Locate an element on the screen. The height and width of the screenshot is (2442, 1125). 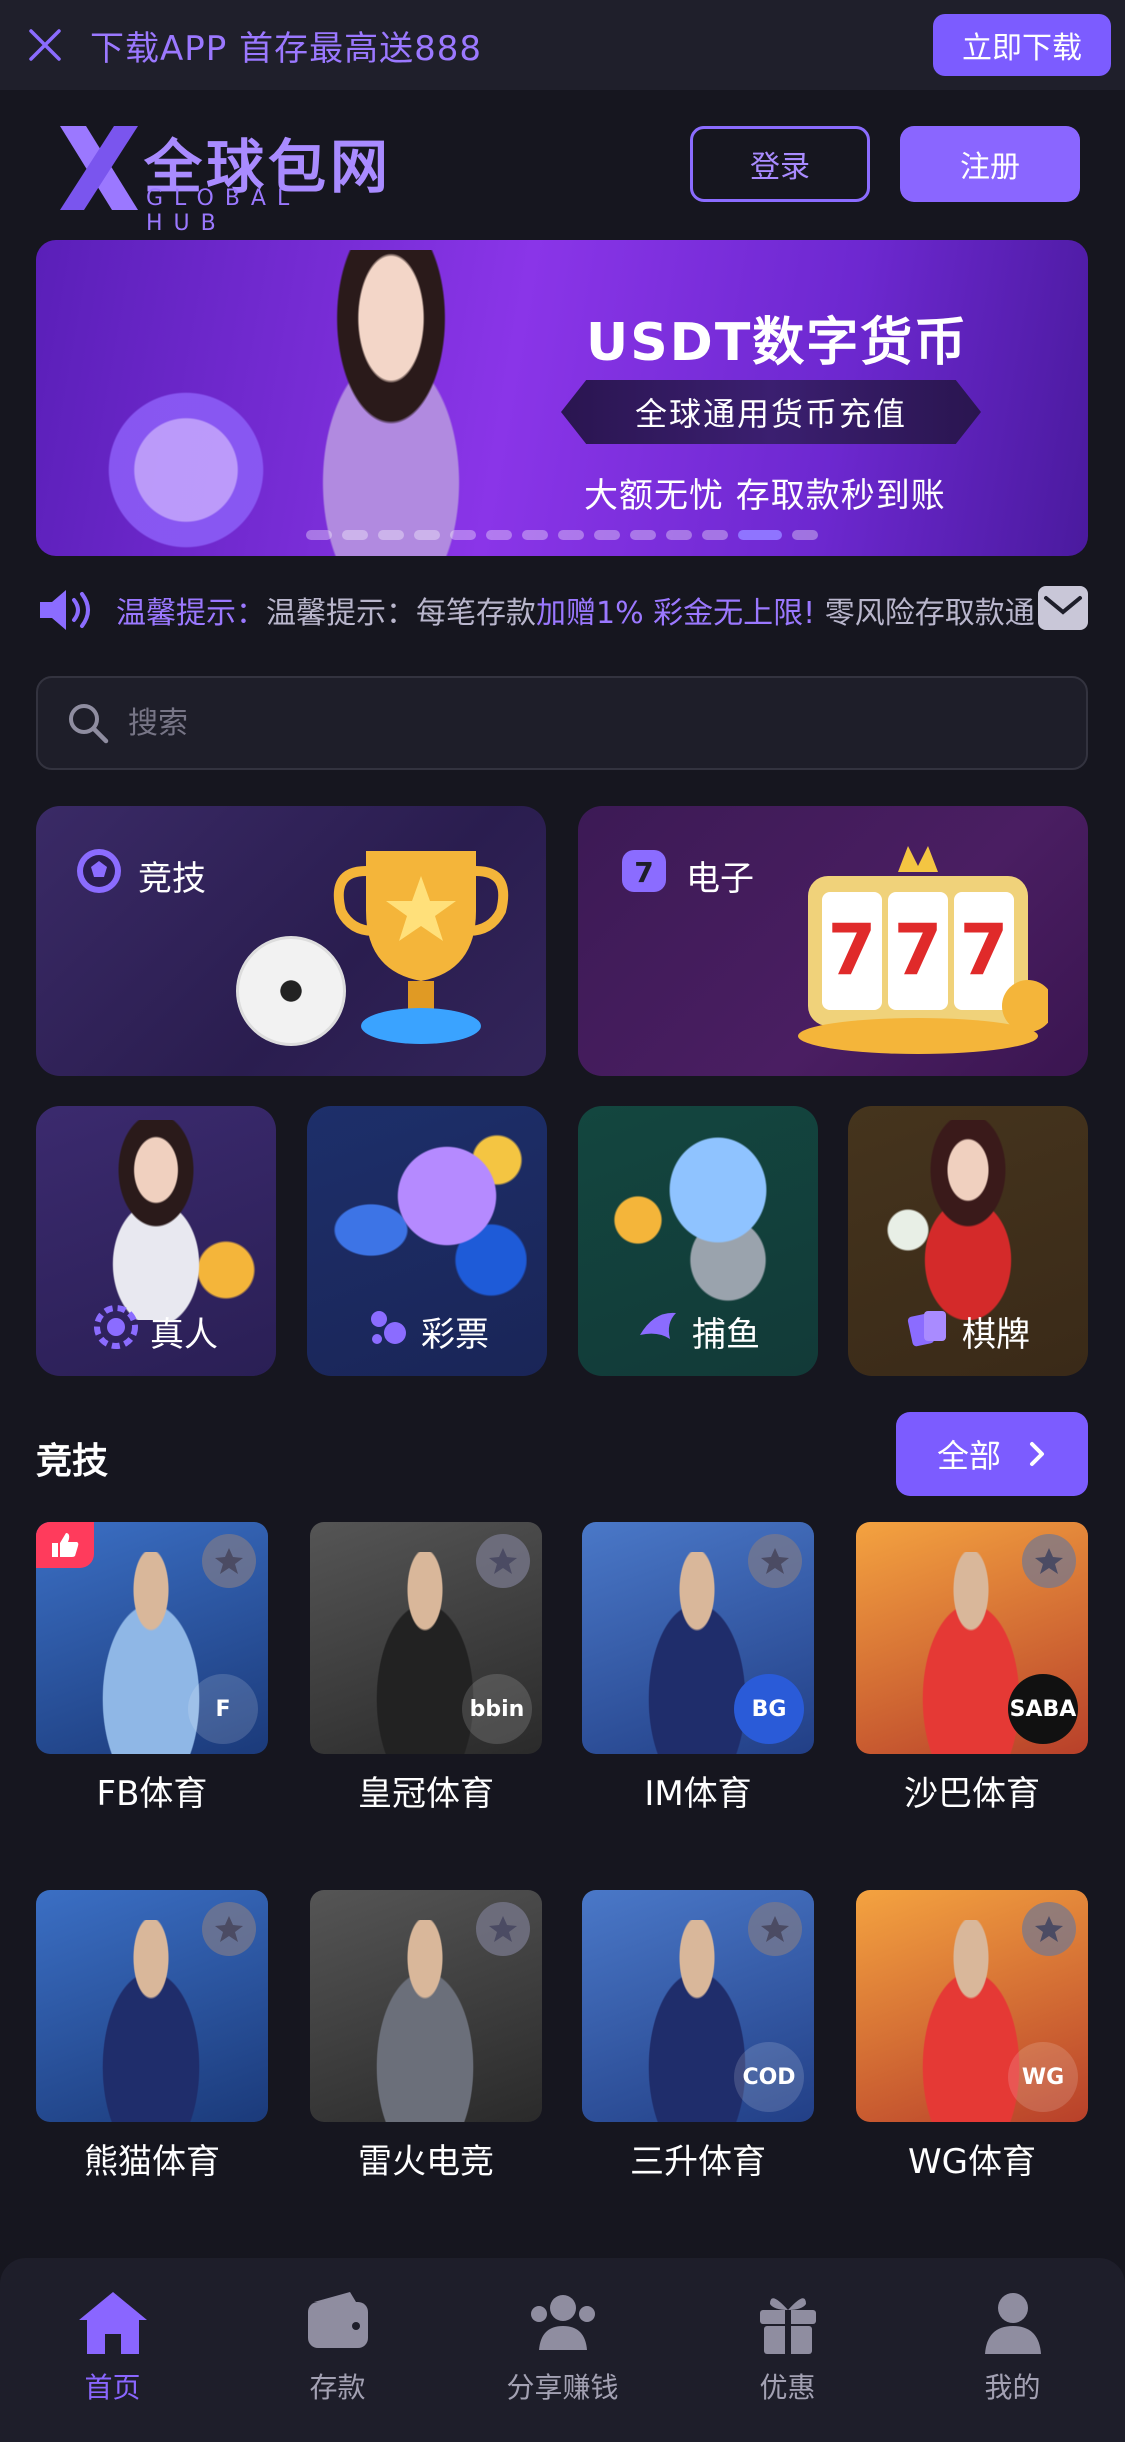
venue-name: 皇冠体育 is located at coordinates (426, 1794).